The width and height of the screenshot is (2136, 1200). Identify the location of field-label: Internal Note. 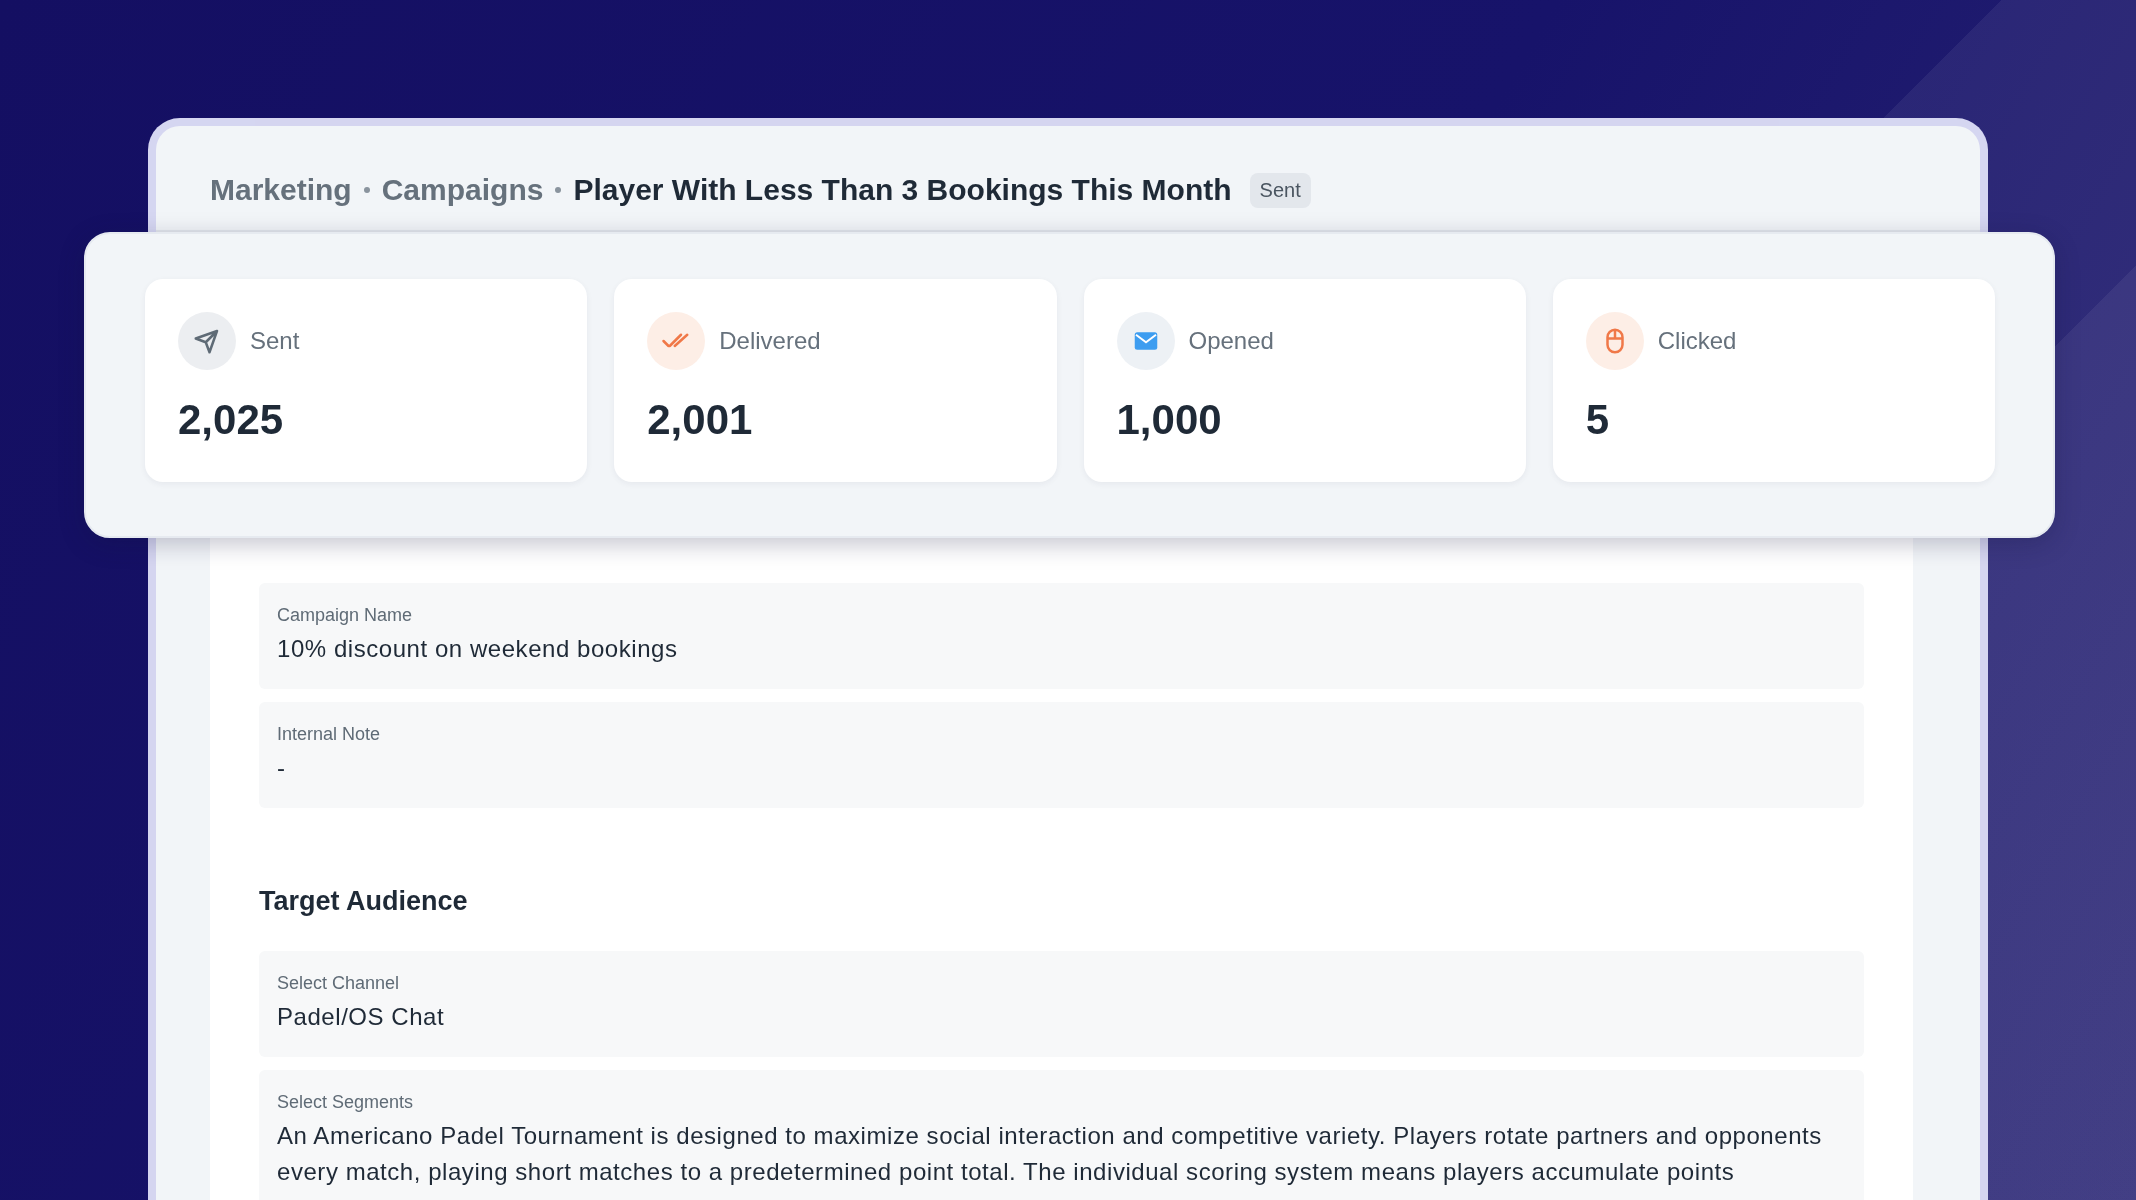
(329, 734).